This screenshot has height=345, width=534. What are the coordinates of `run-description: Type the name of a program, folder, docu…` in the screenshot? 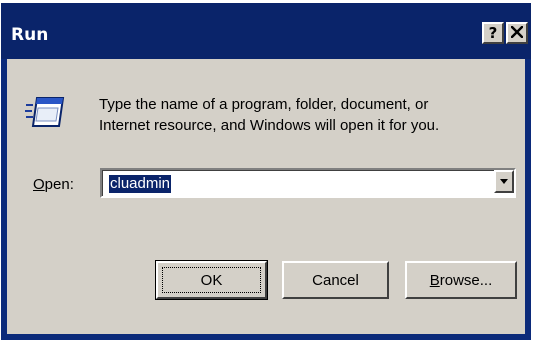 It's located at (304, 115).